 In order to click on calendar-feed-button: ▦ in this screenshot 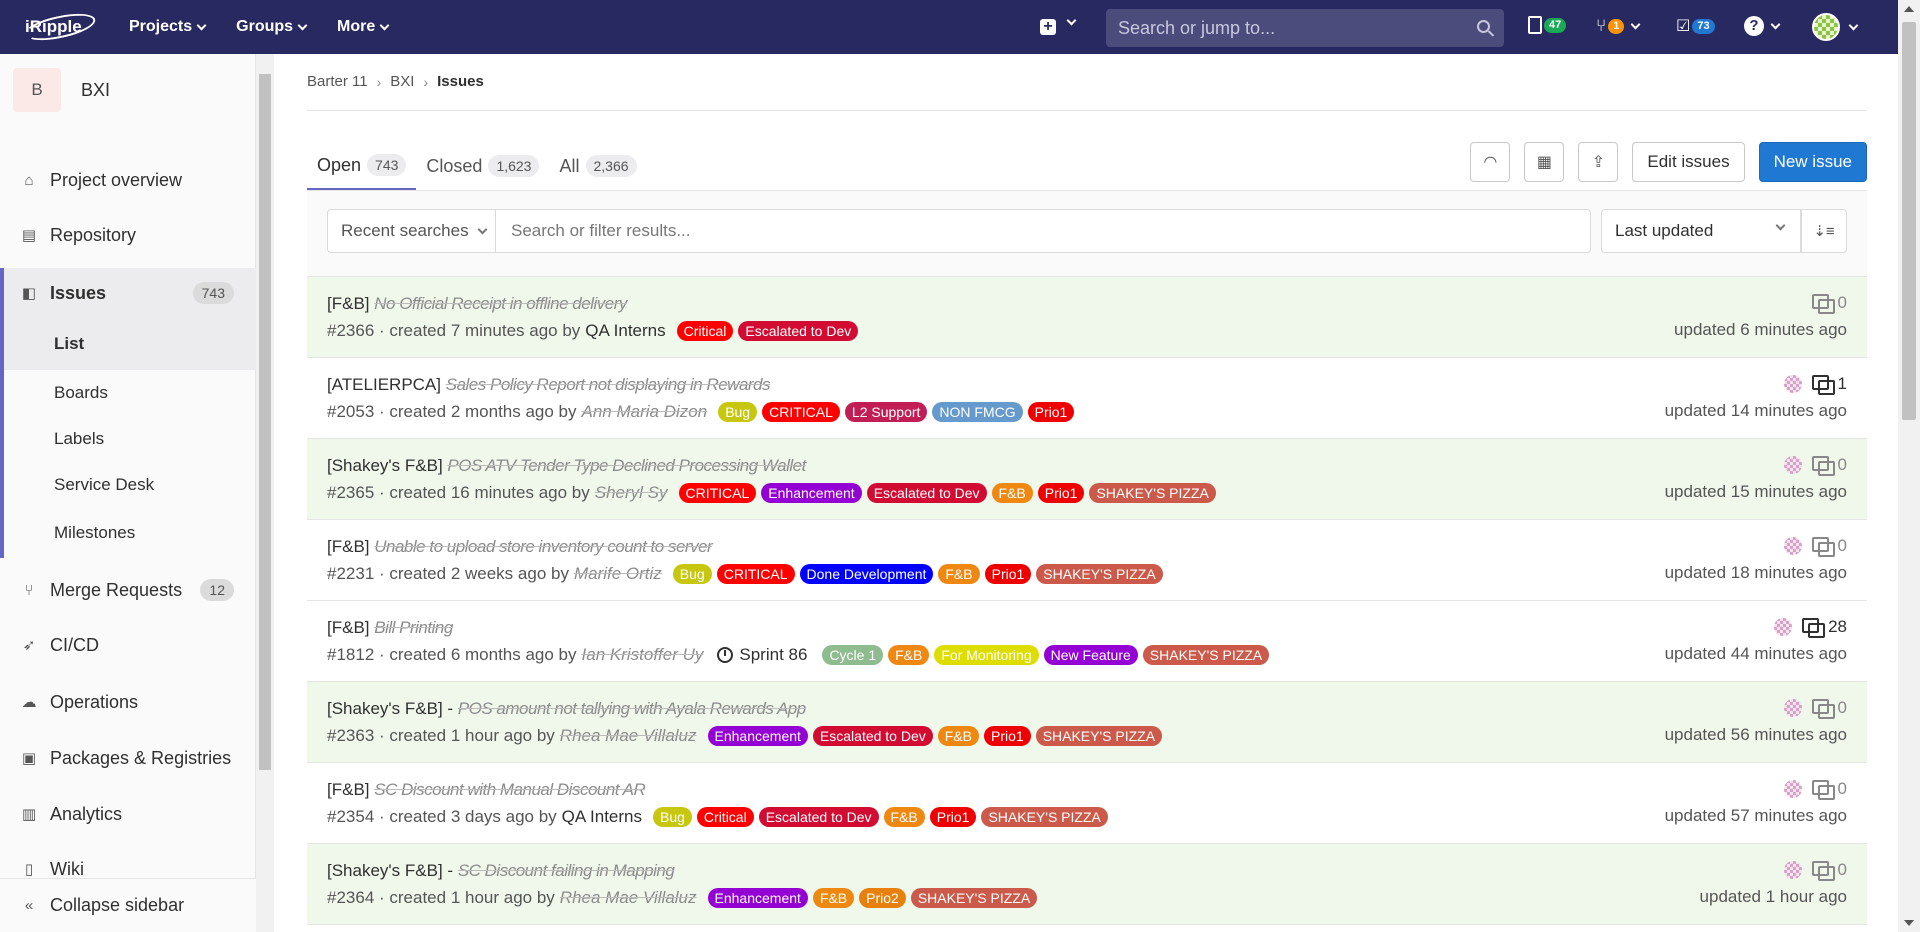, I will do `click(1544, 162)`.